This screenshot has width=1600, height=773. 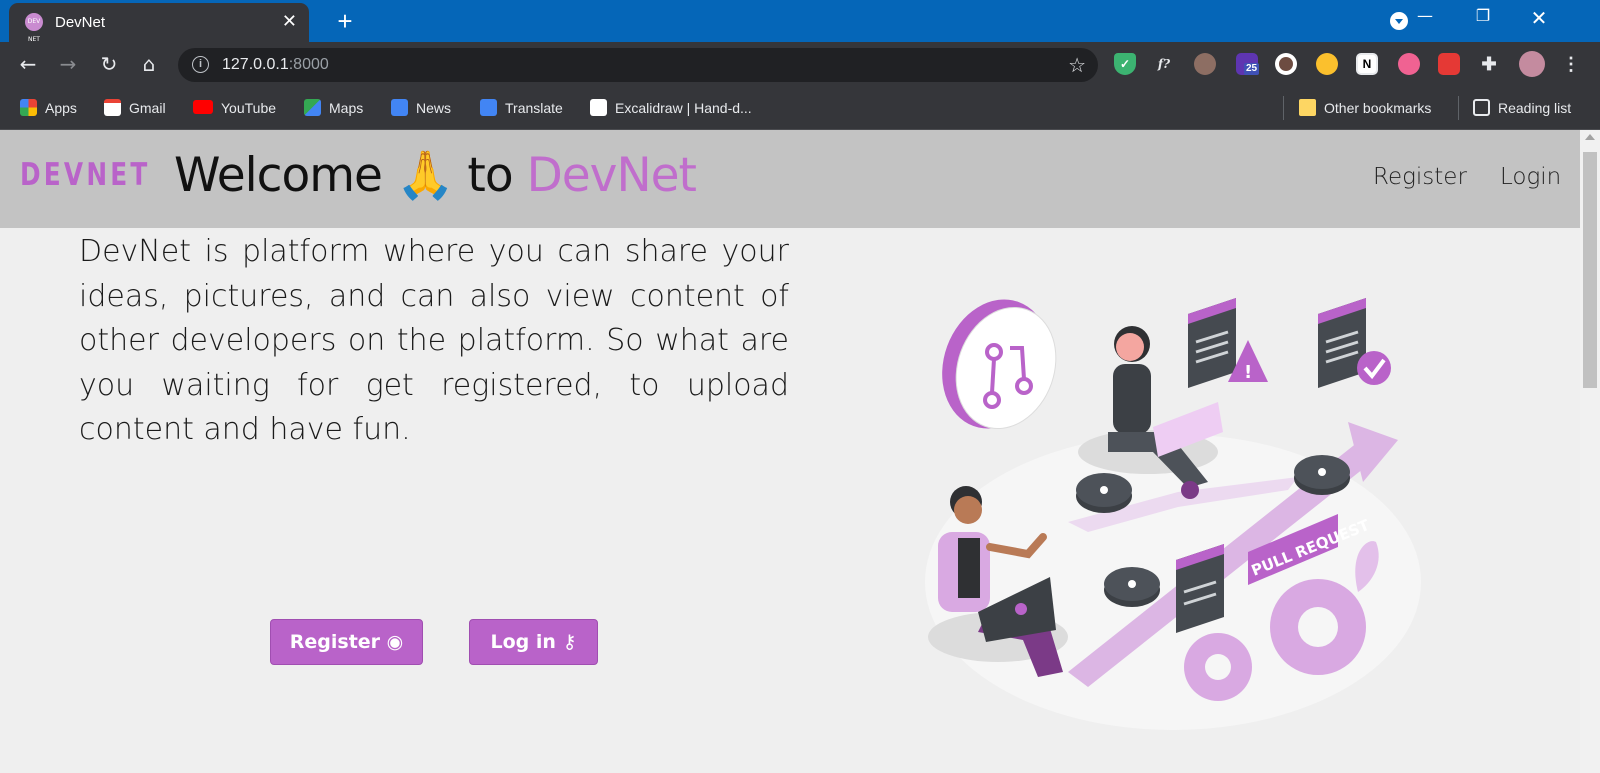 I want to click on forward-icon: →, so click(x=68, y=64).